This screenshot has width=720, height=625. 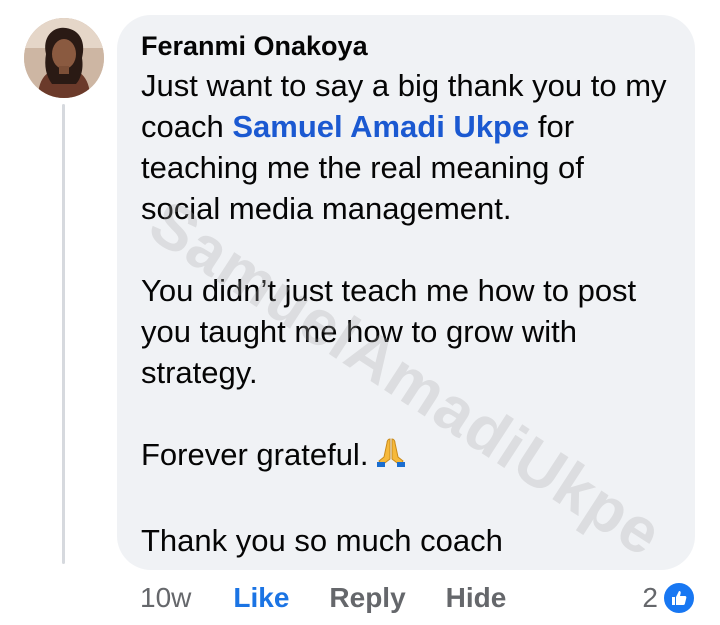 What do you see at coordinates (380, 126) in the screenshot?
I see `mention-link: Samuel Amadi Ukpe` at bounding box center [380, 126].